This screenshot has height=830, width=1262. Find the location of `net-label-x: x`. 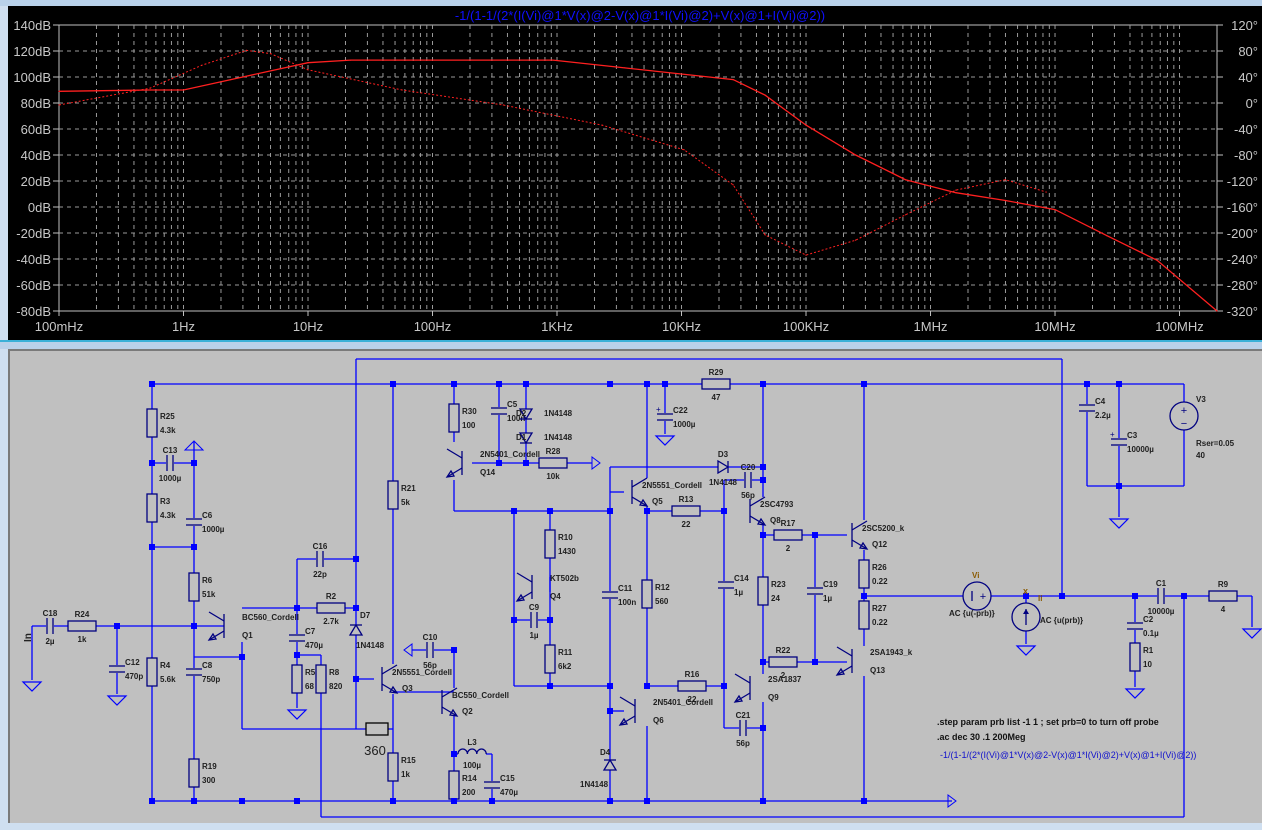

net-label-x: x is located at coordinates (1025, 591).